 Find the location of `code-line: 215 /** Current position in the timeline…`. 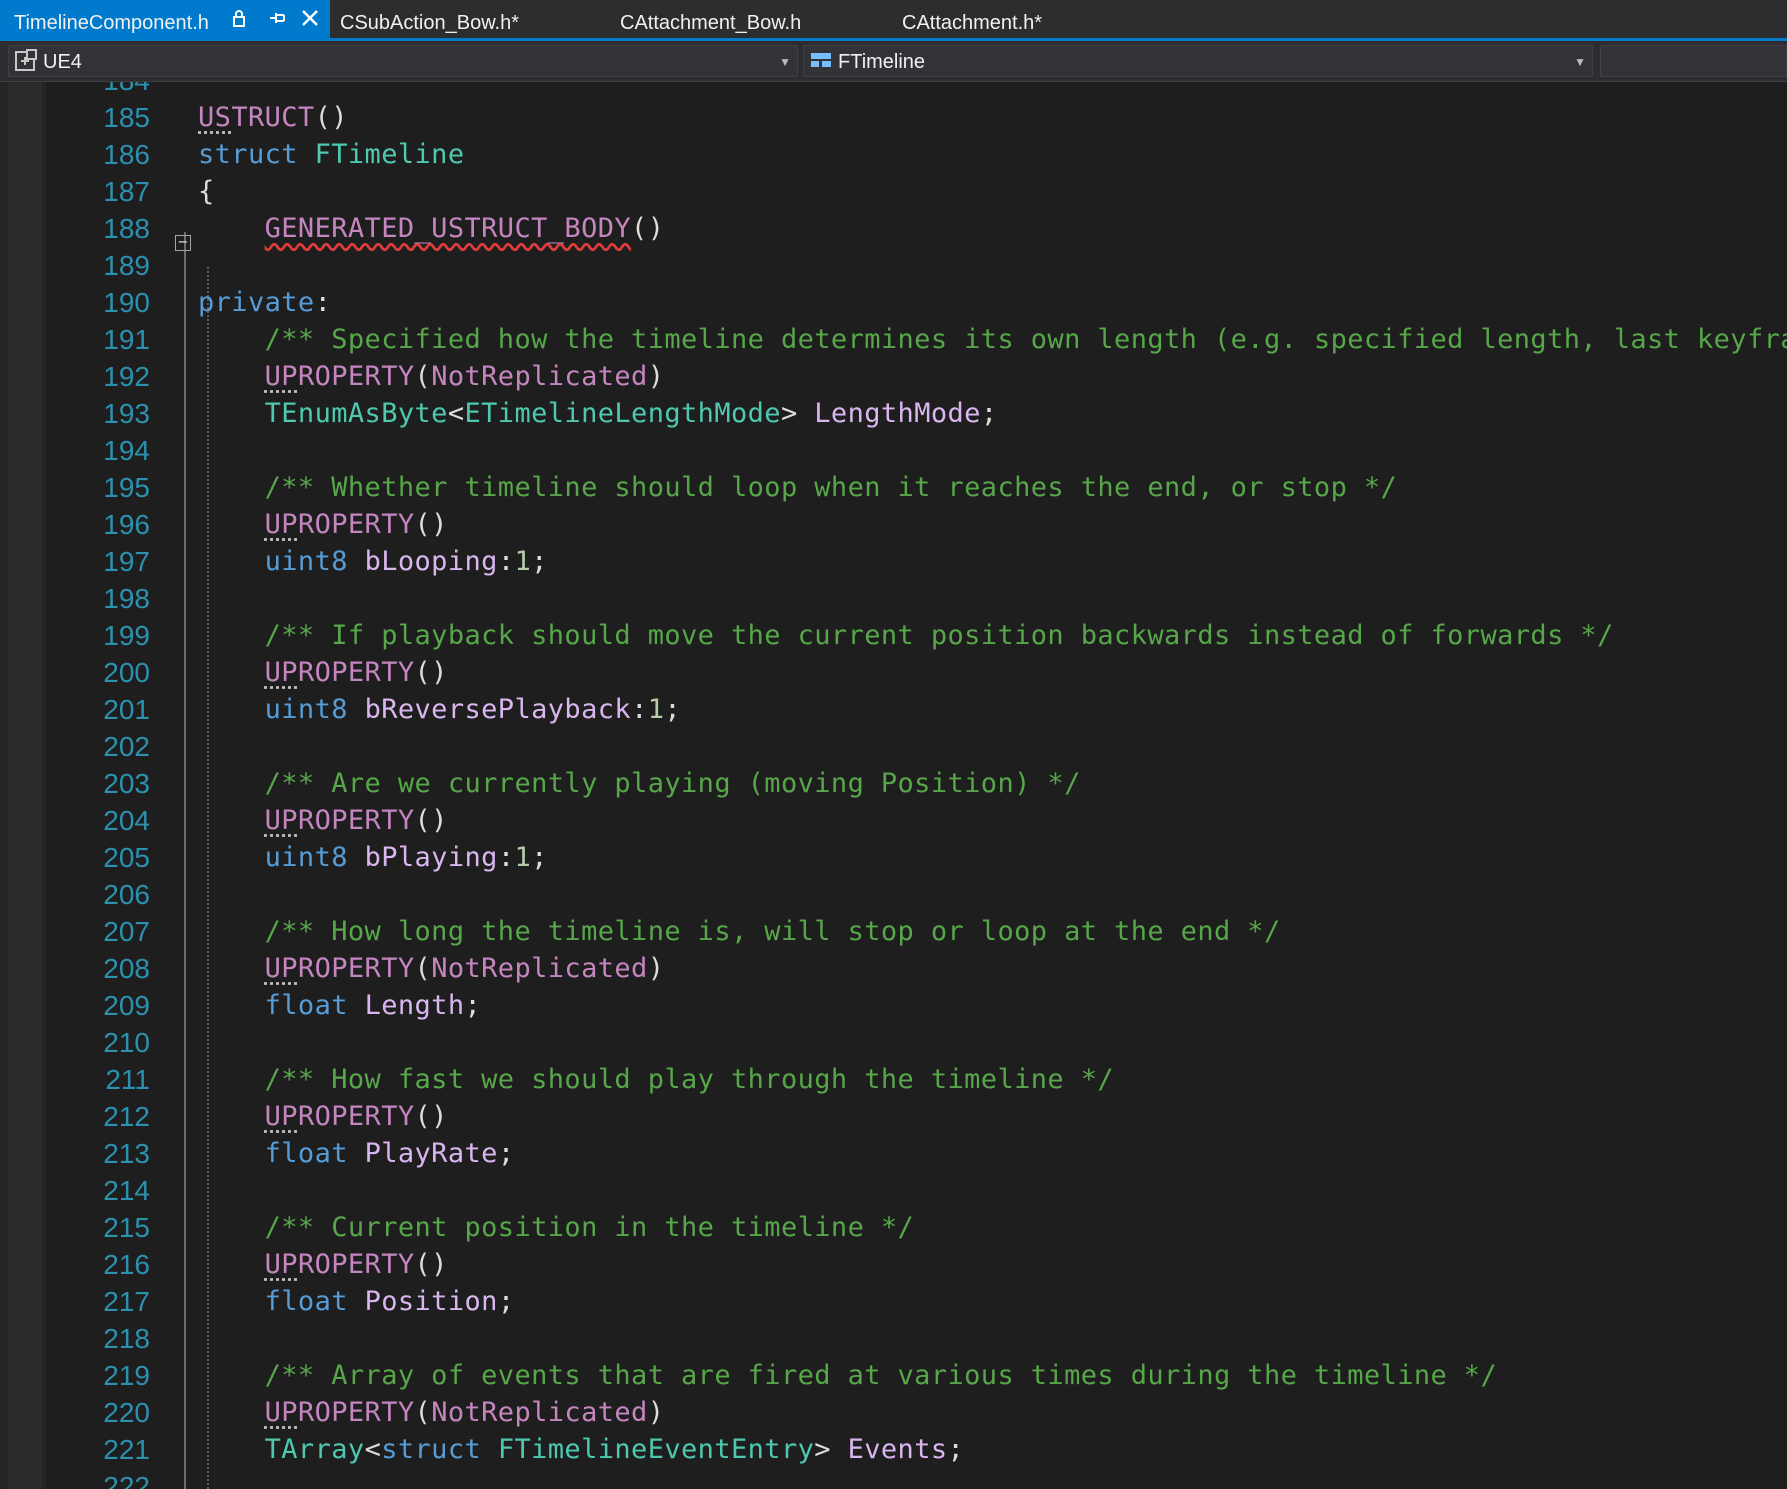

code-line: 215 /** Current position in the timeline… is located at coordinates (893, 1227).